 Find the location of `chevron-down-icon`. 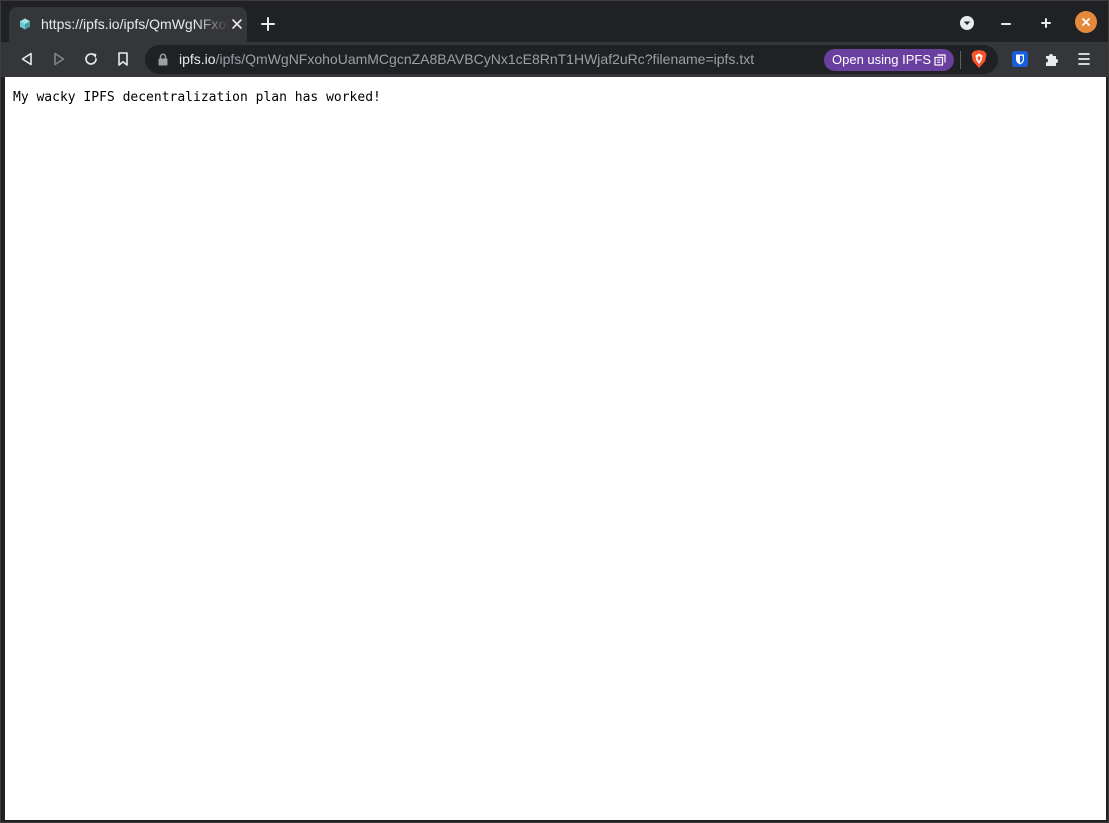

chevron-down-icon is located at coordinates (967, 23).